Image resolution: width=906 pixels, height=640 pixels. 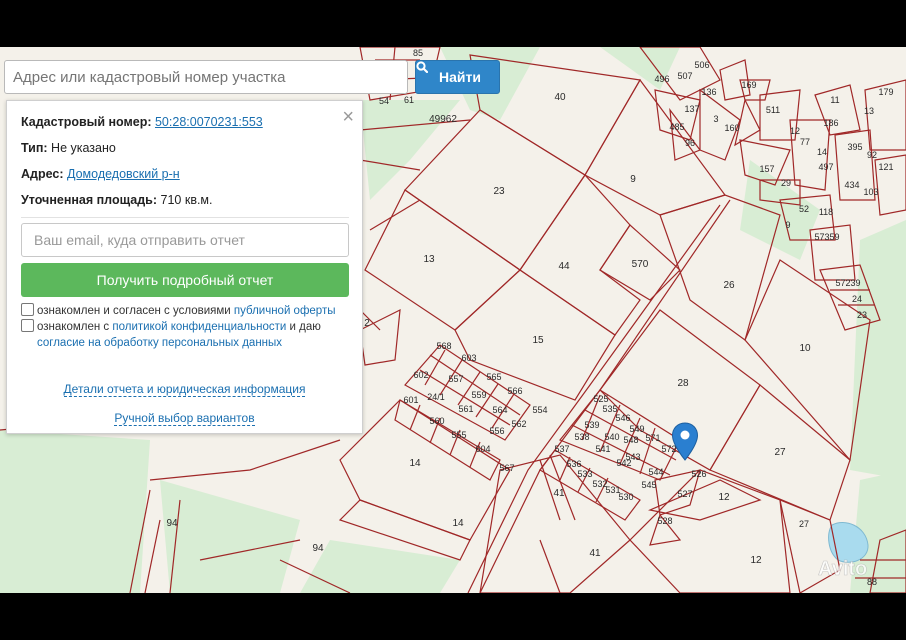 What do you see at coordinates (655, 472) in the screenshot?
I see `parcel-label: 544` at bounding box center [655, 472].